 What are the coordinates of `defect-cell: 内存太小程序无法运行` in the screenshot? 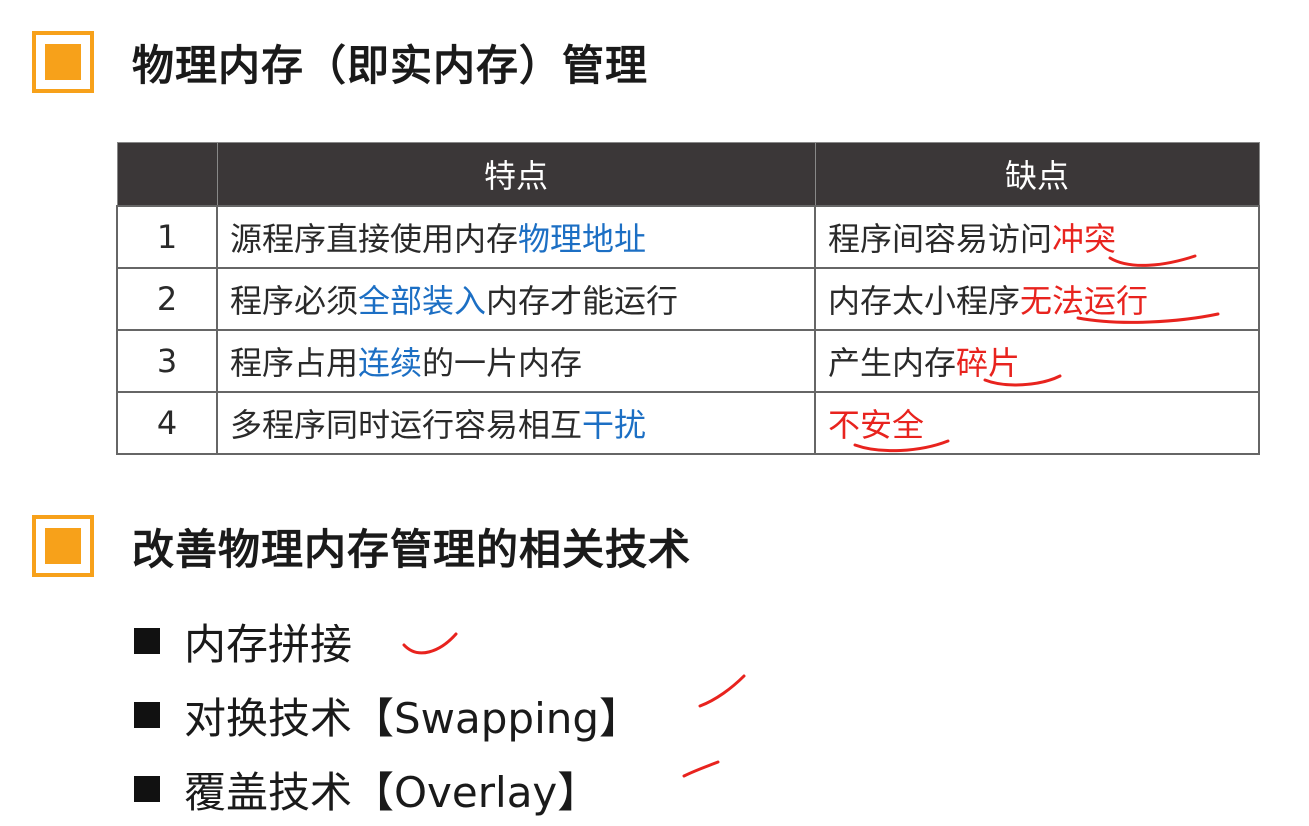 It's located at (1037, 299).